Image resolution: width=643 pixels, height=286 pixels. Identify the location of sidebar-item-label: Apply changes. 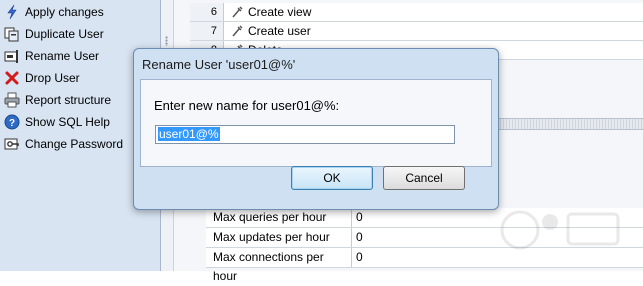
(64, 12).